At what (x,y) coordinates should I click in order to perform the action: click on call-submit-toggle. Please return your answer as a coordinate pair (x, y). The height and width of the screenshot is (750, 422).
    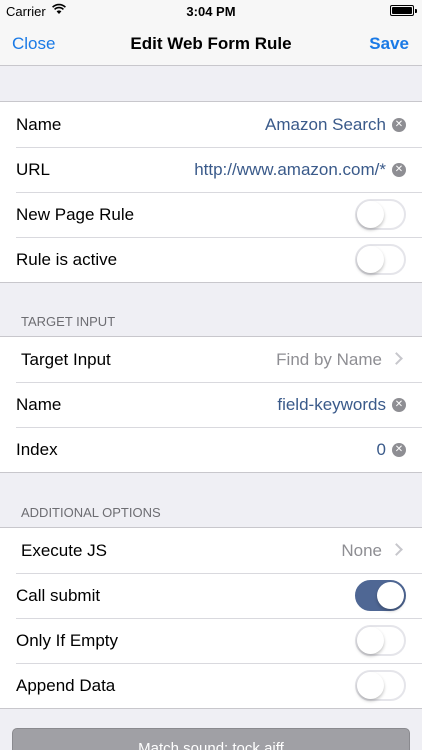
    Looking at the image, I should click on (380, 595).